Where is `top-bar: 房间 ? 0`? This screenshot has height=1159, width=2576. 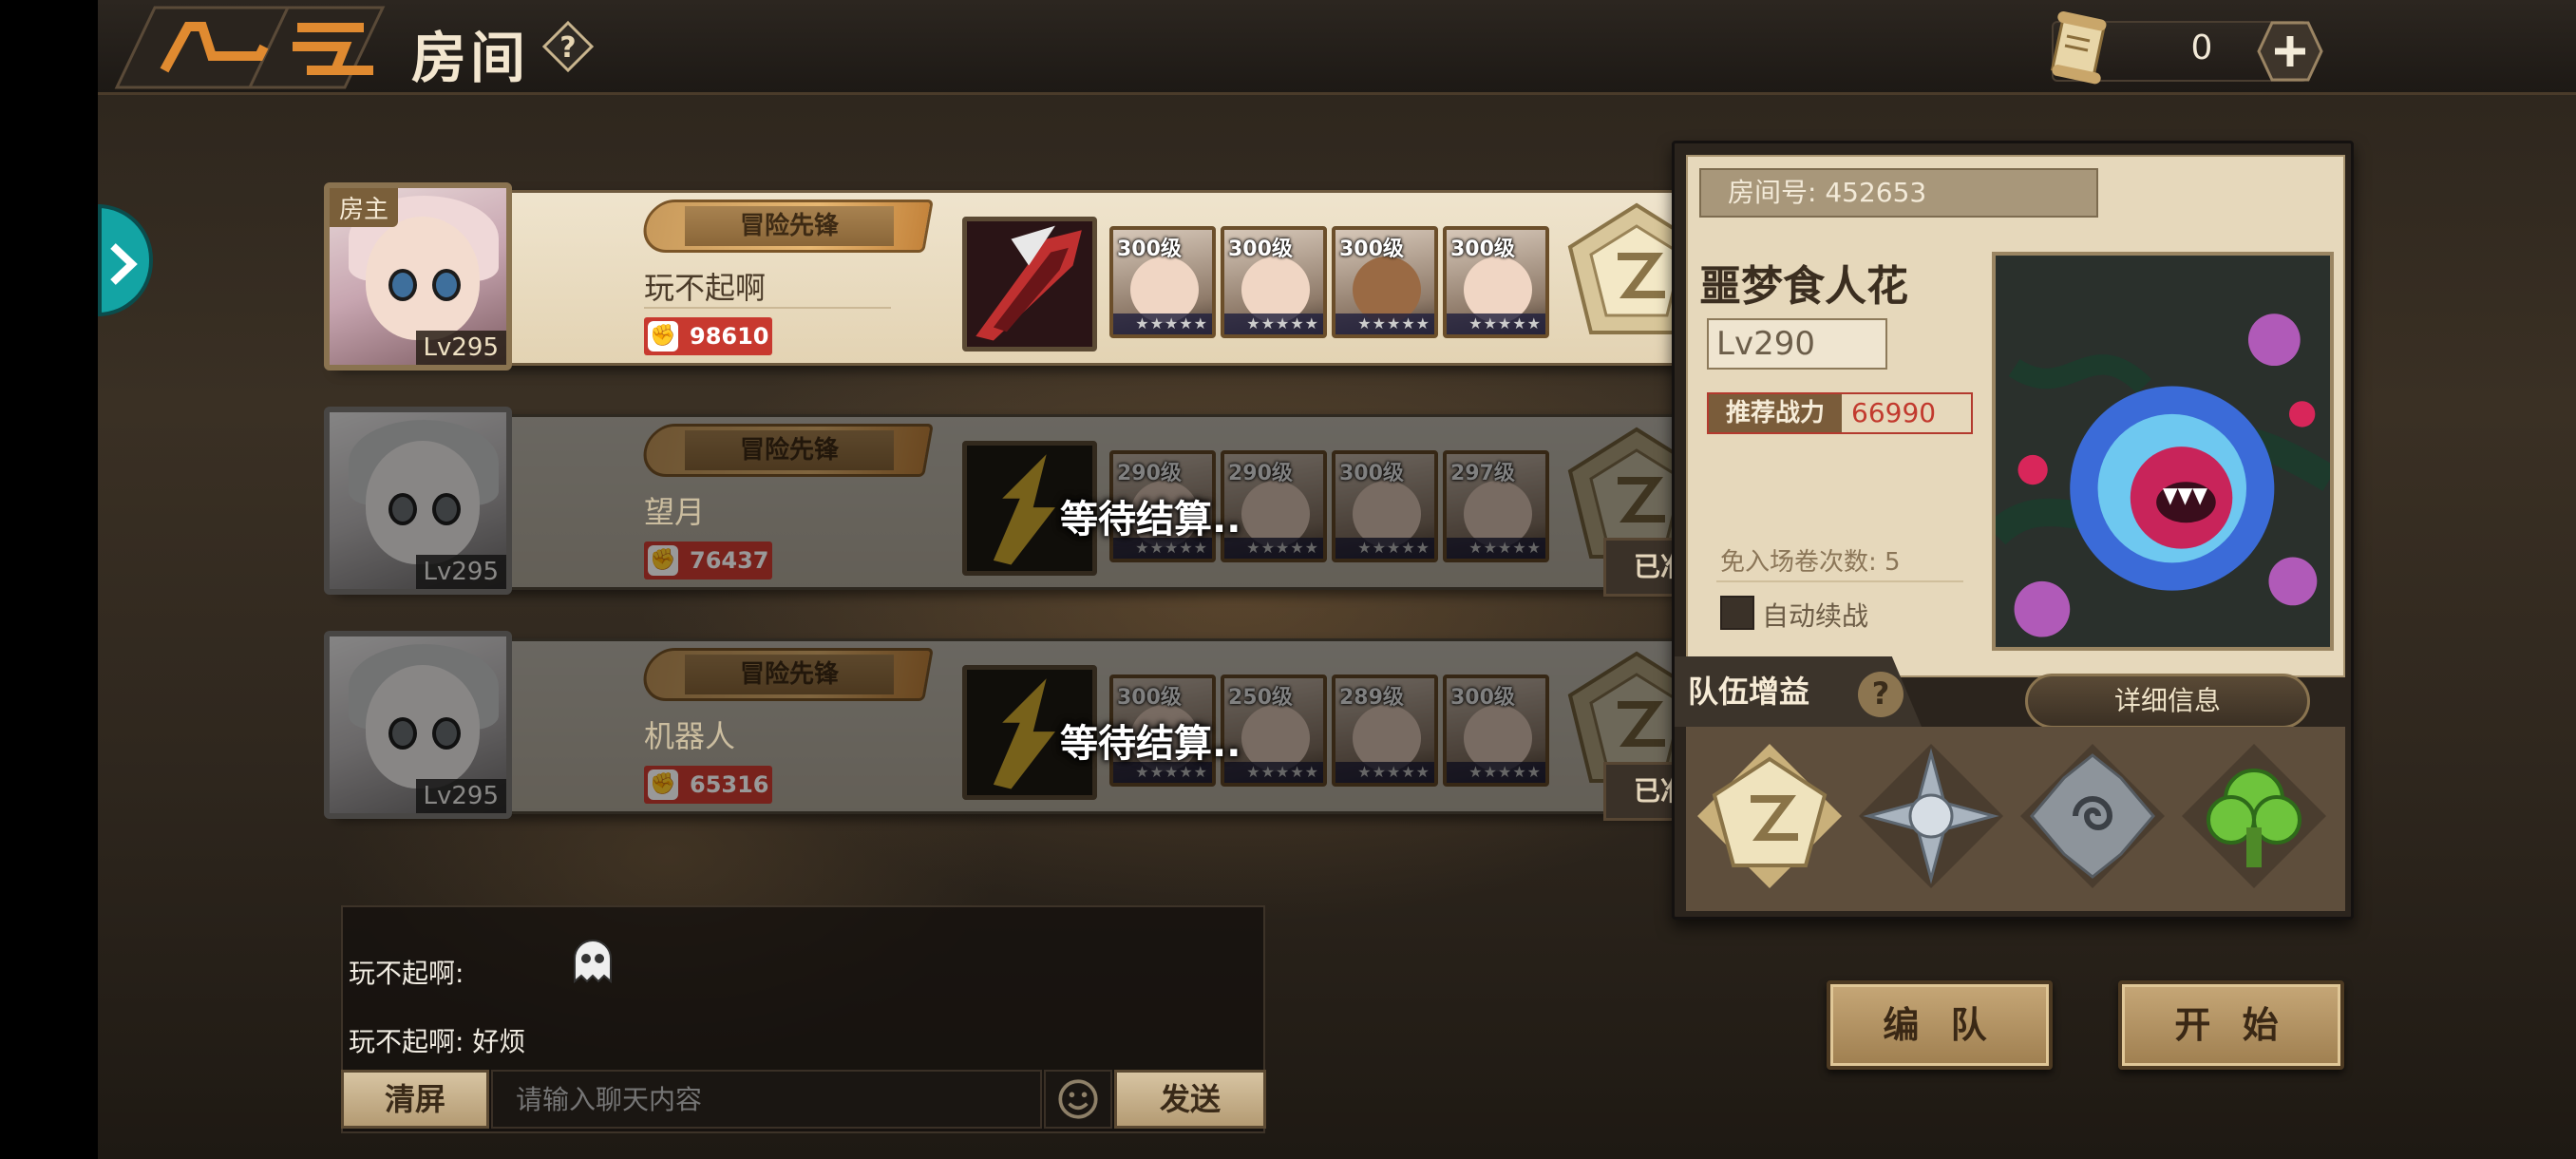
top-bar: 房间 ? 0 is located at coordinates (1337, 47).